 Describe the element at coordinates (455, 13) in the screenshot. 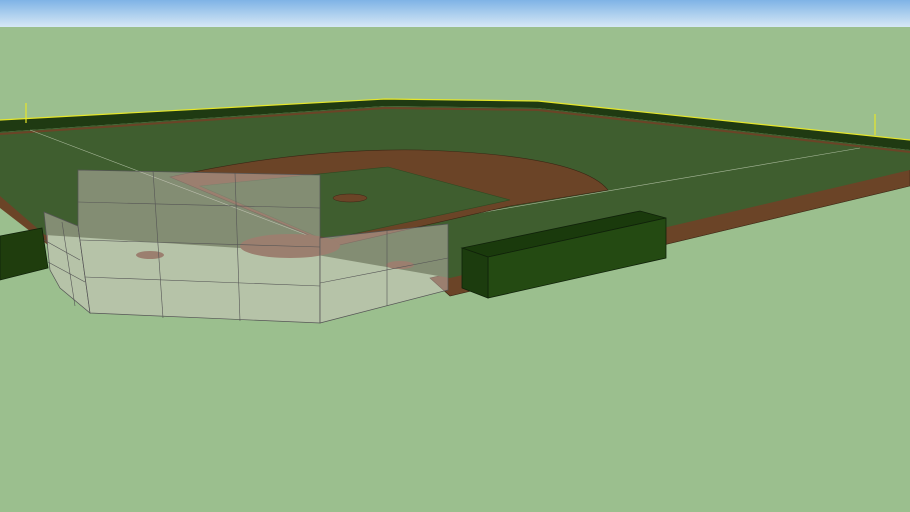

I see `sky` at that location.